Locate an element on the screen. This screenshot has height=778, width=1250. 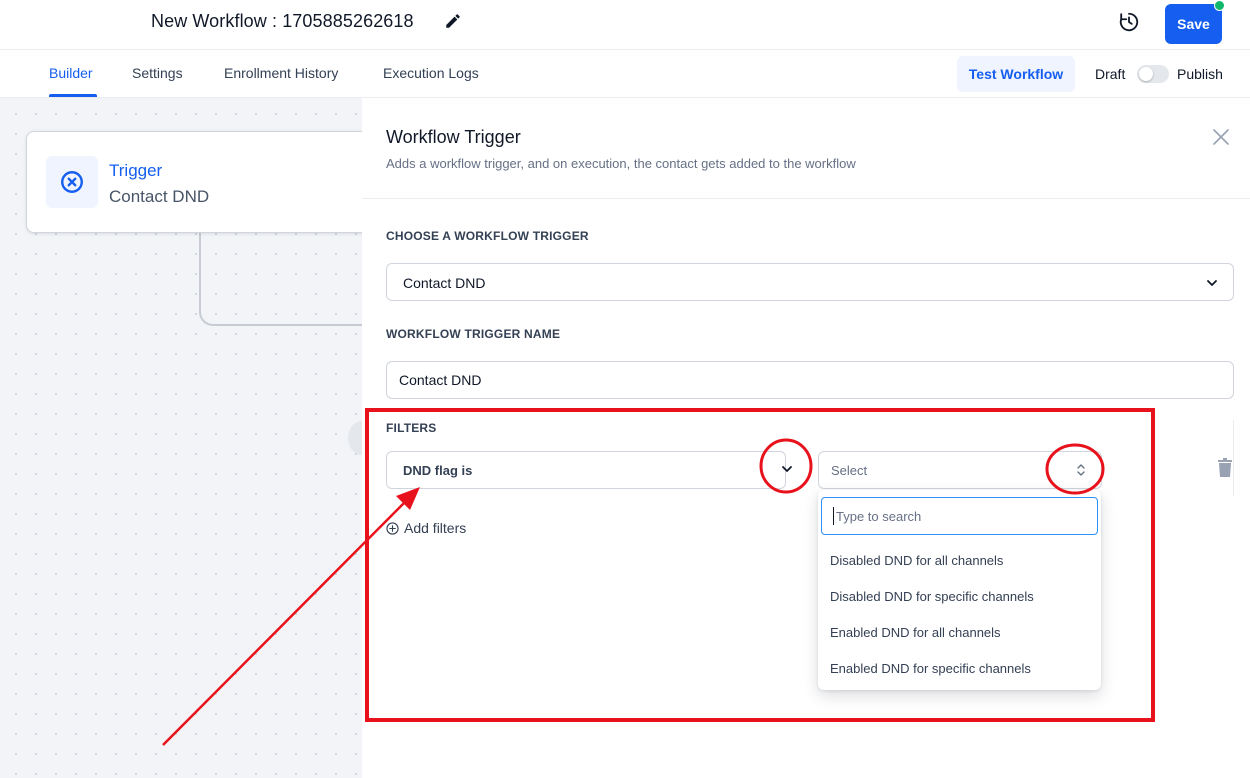
selected-trigger: Contact DND is located at coordinates (444, 283).